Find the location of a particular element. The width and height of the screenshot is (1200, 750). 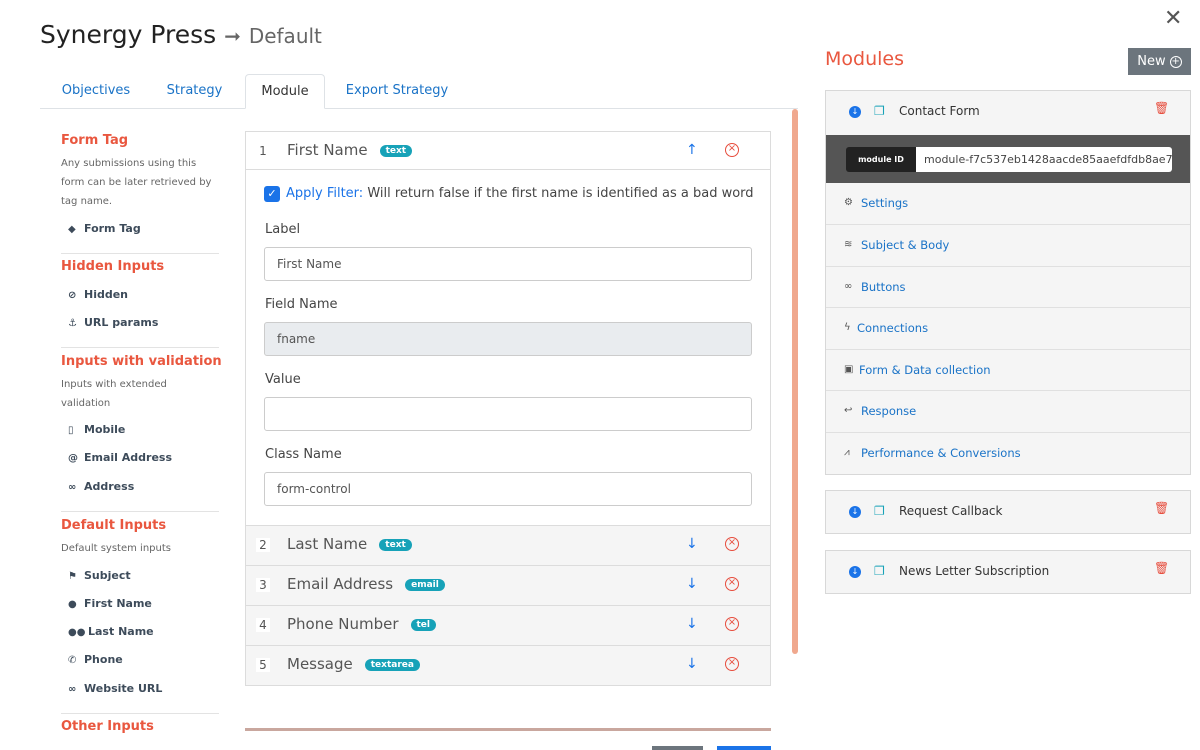

value-input is located at coordinates (508, 414).